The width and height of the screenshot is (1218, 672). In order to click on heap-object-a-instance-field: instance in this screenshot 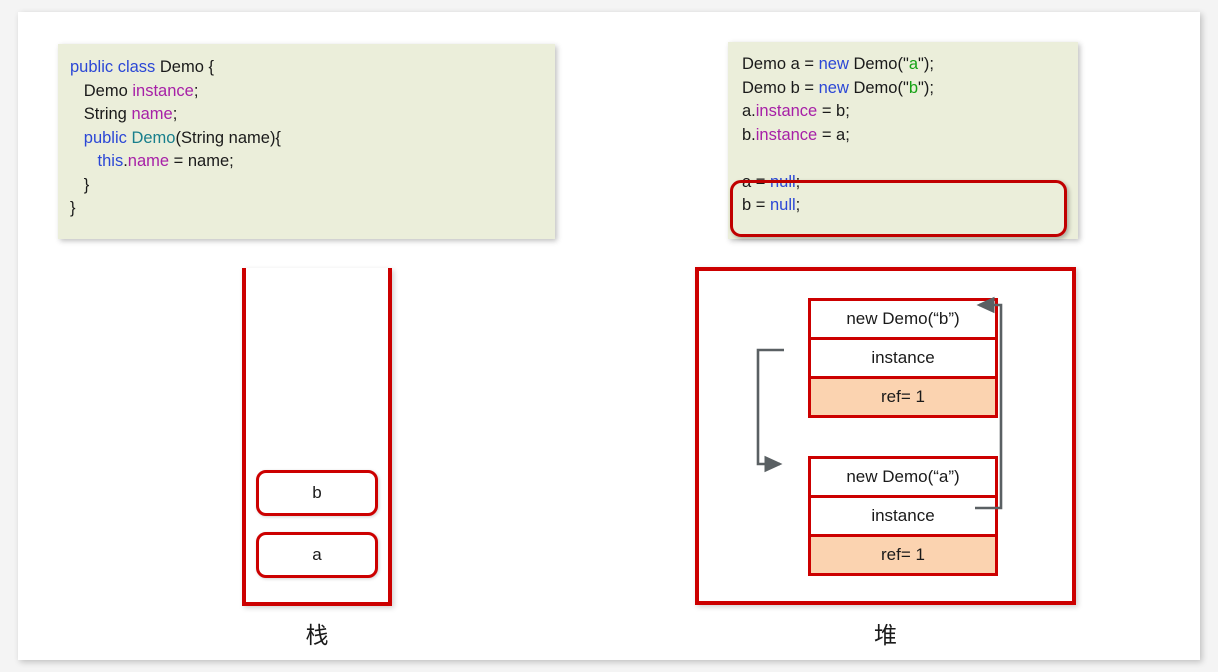, I will do `click(903, 516)`.